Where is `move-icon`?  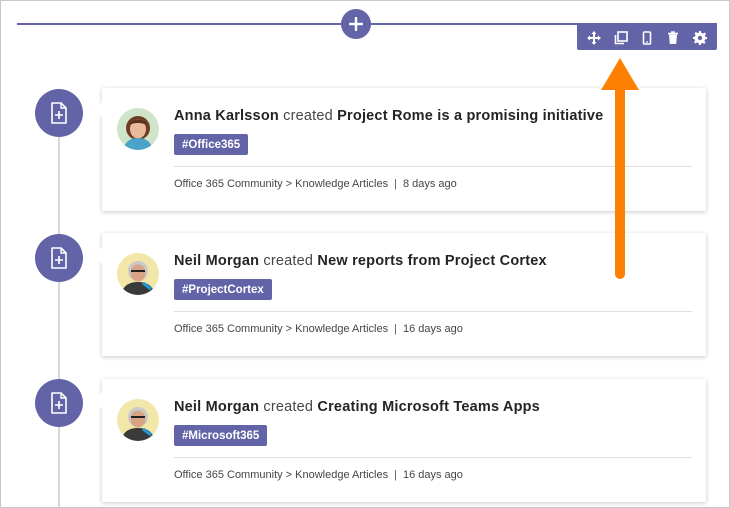
move-icon is located at coordinates (594, 37).